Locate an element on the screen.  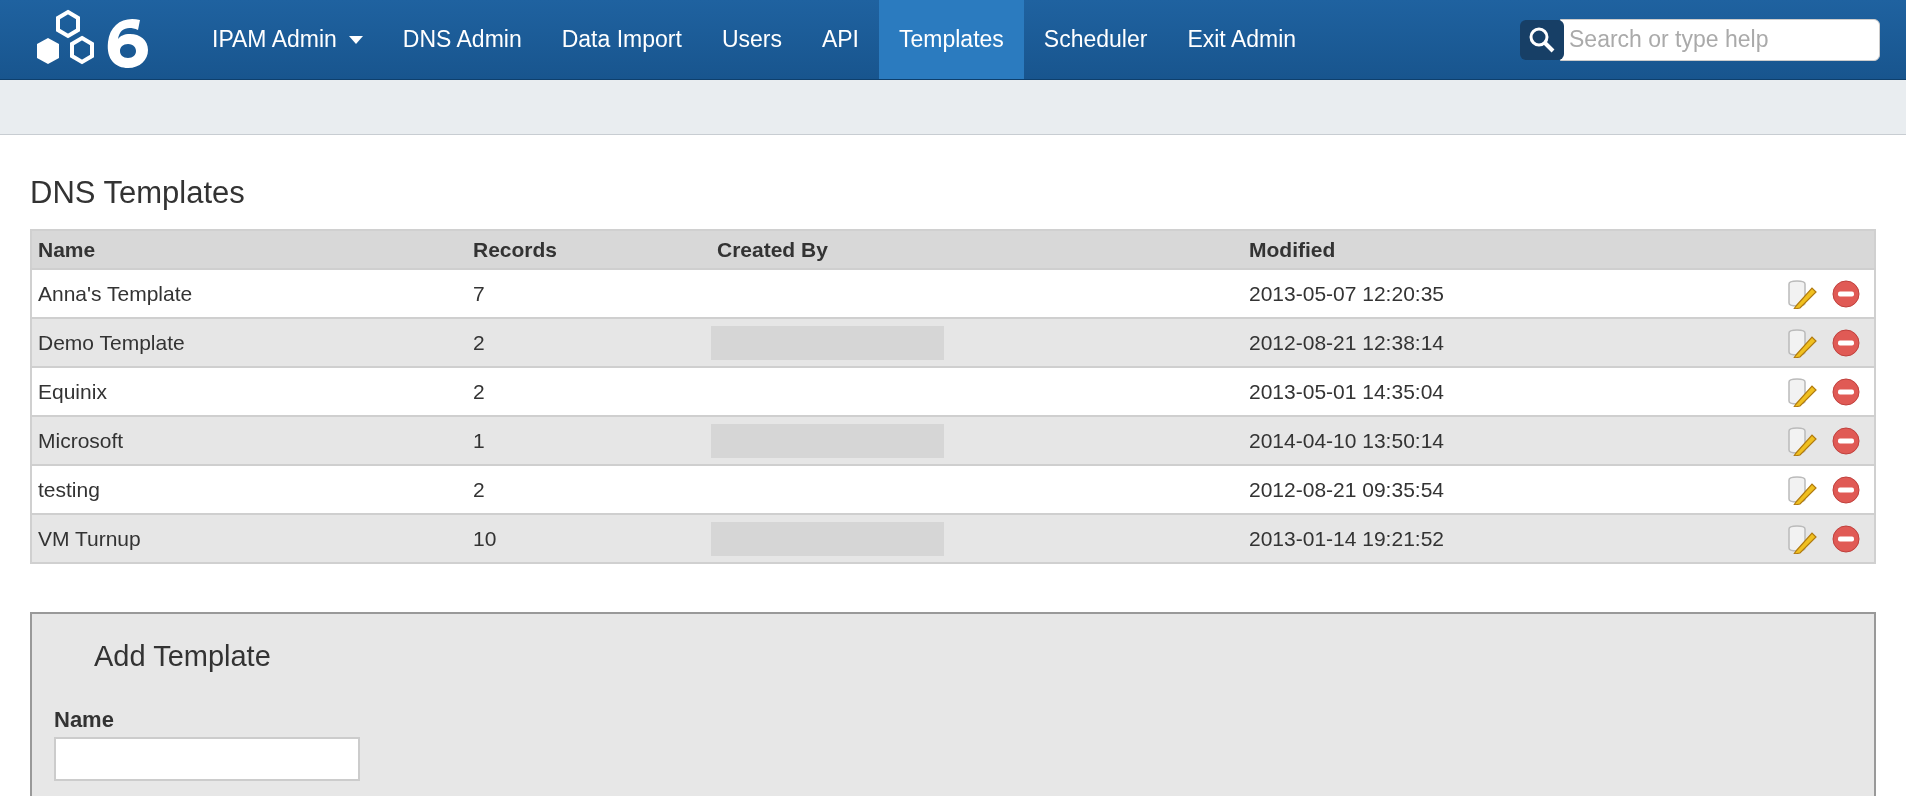
search-icon is located at coordinates (1542, 39).